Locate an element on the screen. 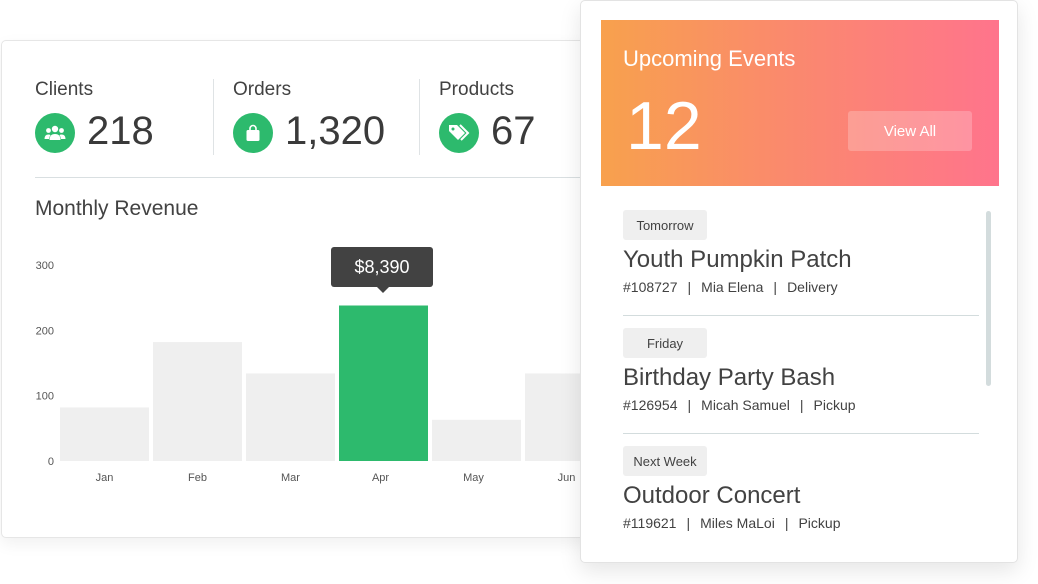 The image size is (1038, 584). event-name: Outdoor Concert is located at coordinates (712, 495).